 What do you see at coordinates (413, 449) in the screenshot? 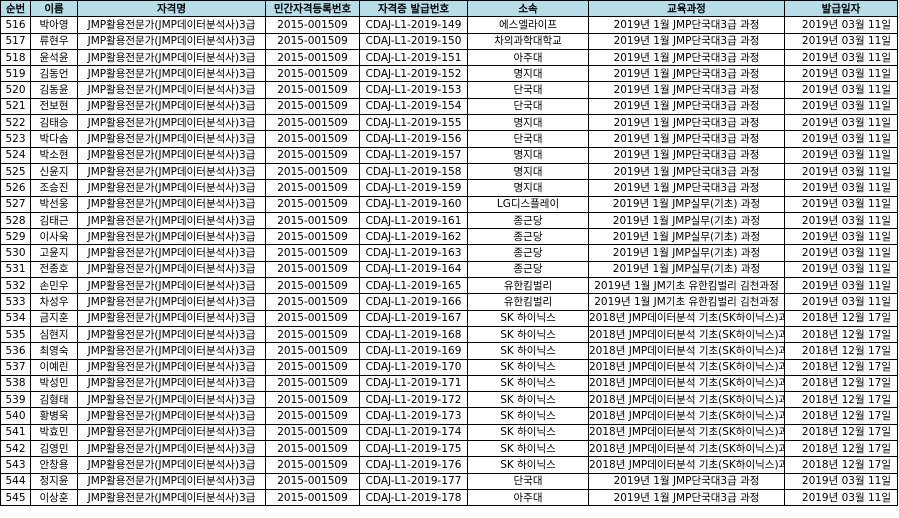
I see `cell-issue-number: CDAJ-L1-2019-175` at bounding box center [413, 449].